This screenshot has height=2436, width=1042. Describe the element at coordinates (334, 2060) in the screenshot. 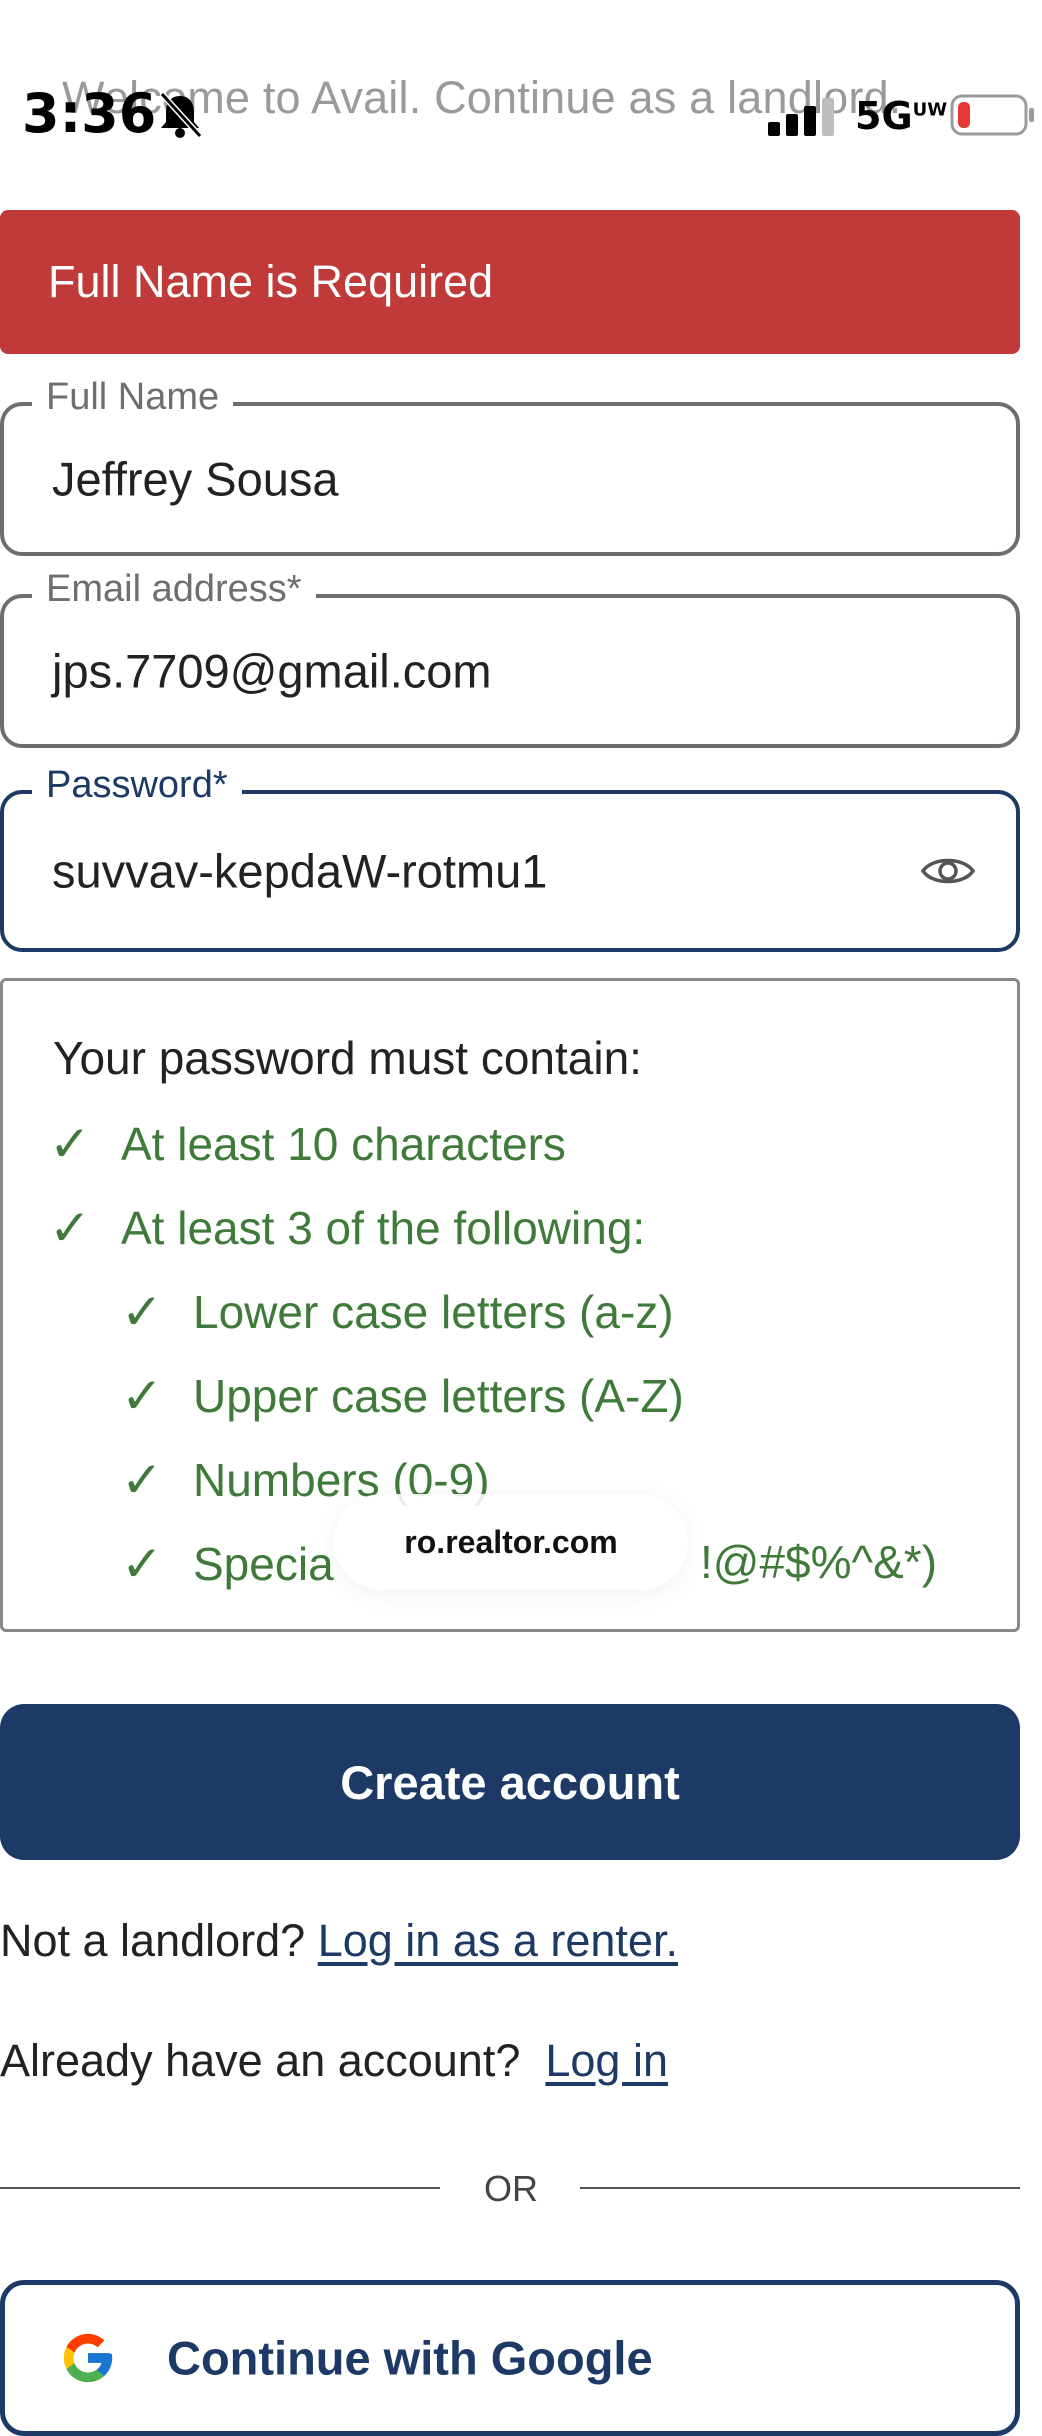

I see `login-line: Already have an account? Log in` at that location.